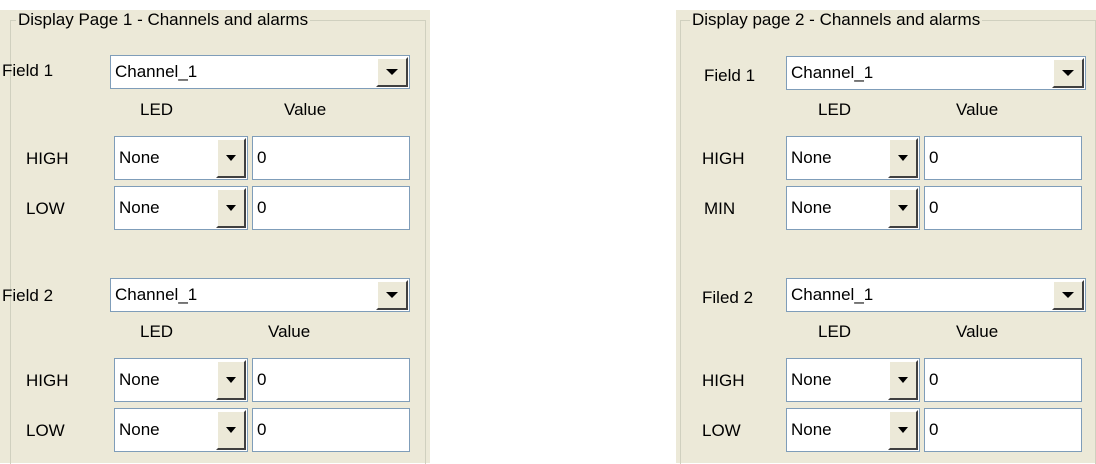 The width and height of the screenshot is (1096, 464). I want to click on field-1-low-value-input: 0, so click(331, 208).